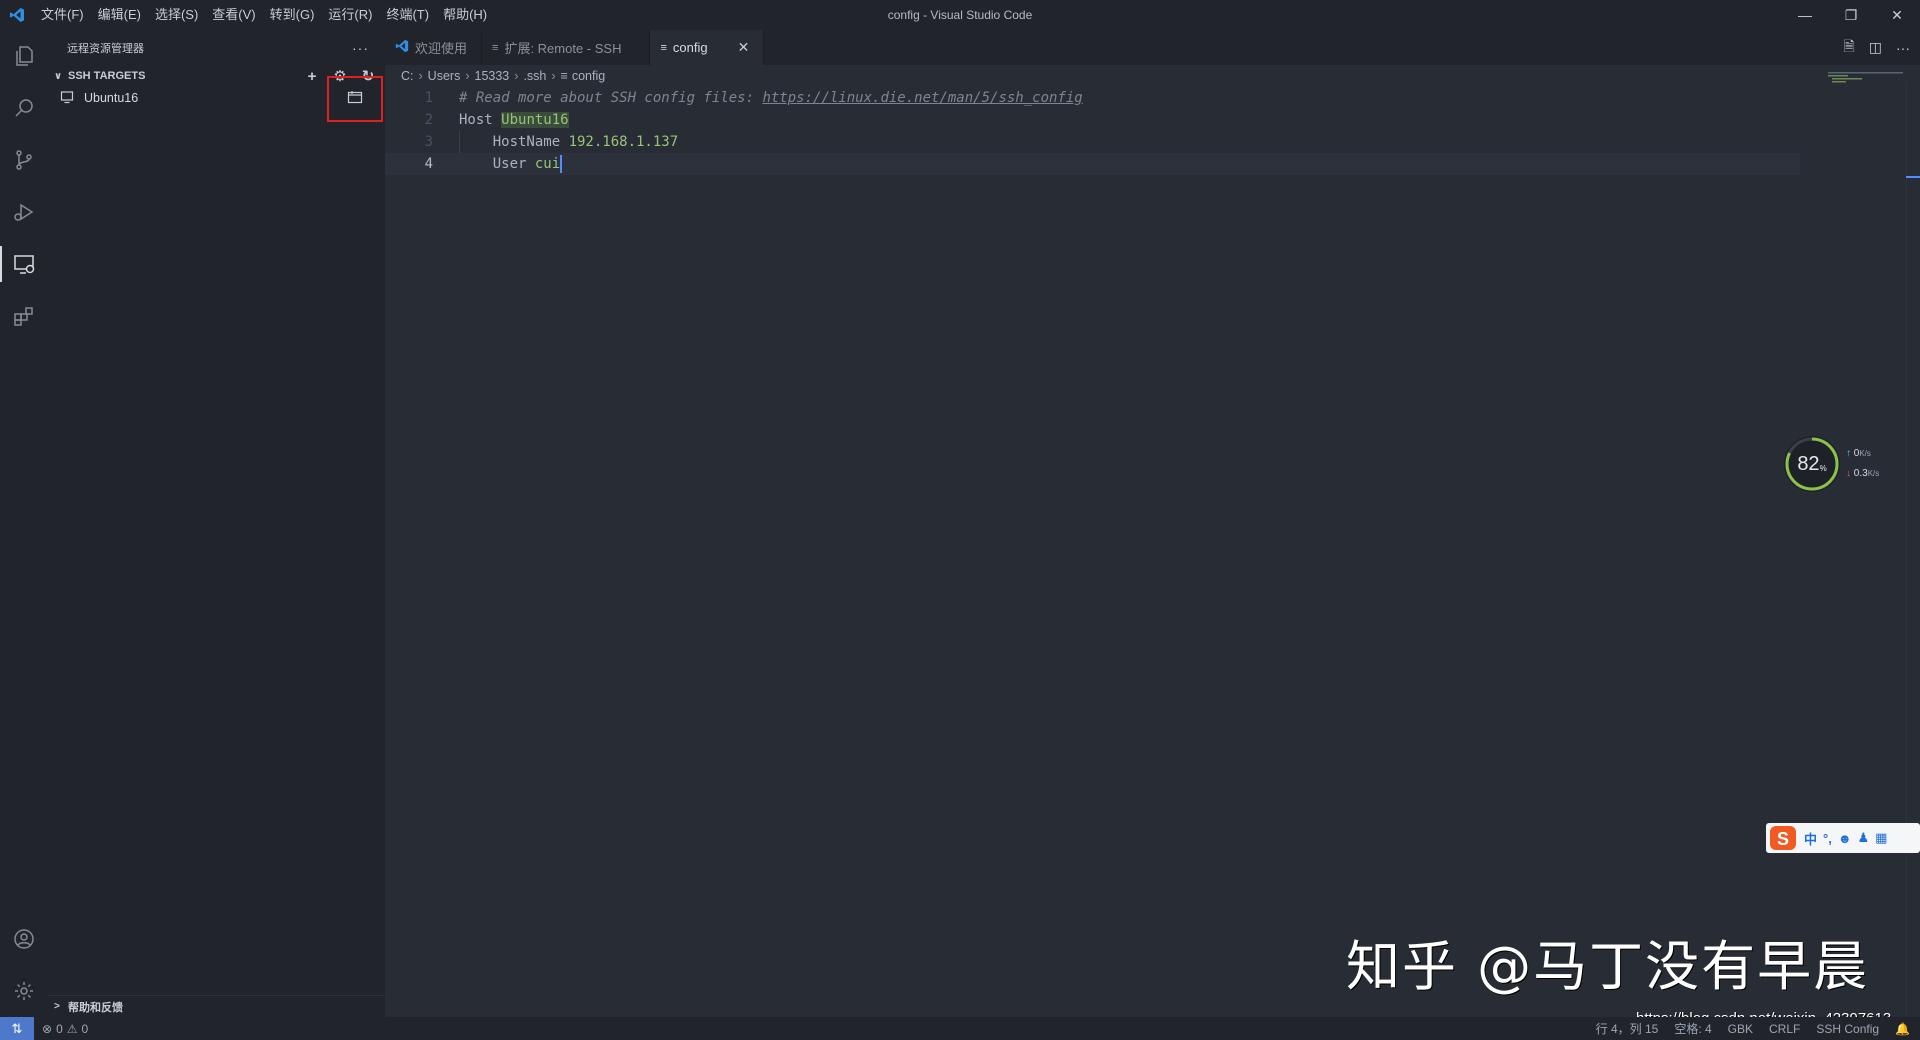 The width and height of the screenshot is (1920, 1040). Describe the element at coordinates (24, 939) in the screenshot. I see `accounts-icon` at that location.